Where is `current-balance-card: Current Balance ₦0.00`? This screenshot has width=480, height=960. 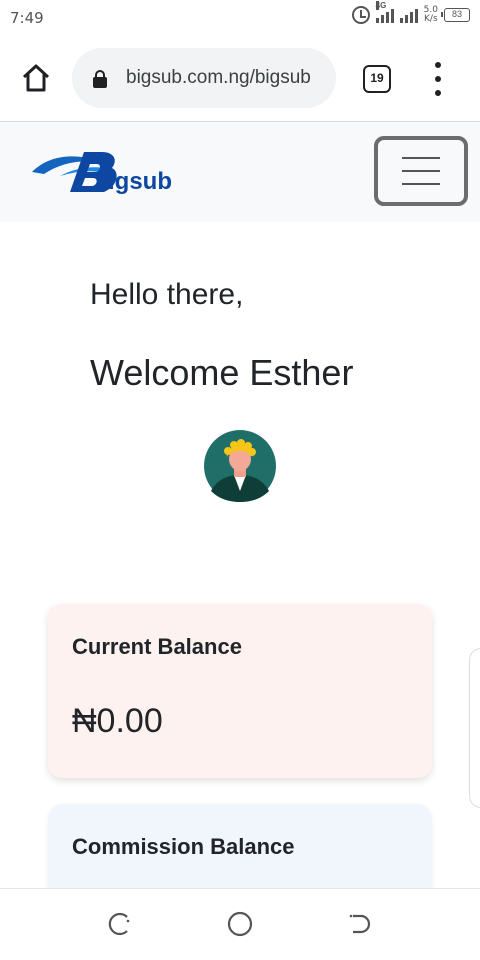
current-balance-card: Current Balance ₦0.00 is located at coordinates (240, 691).